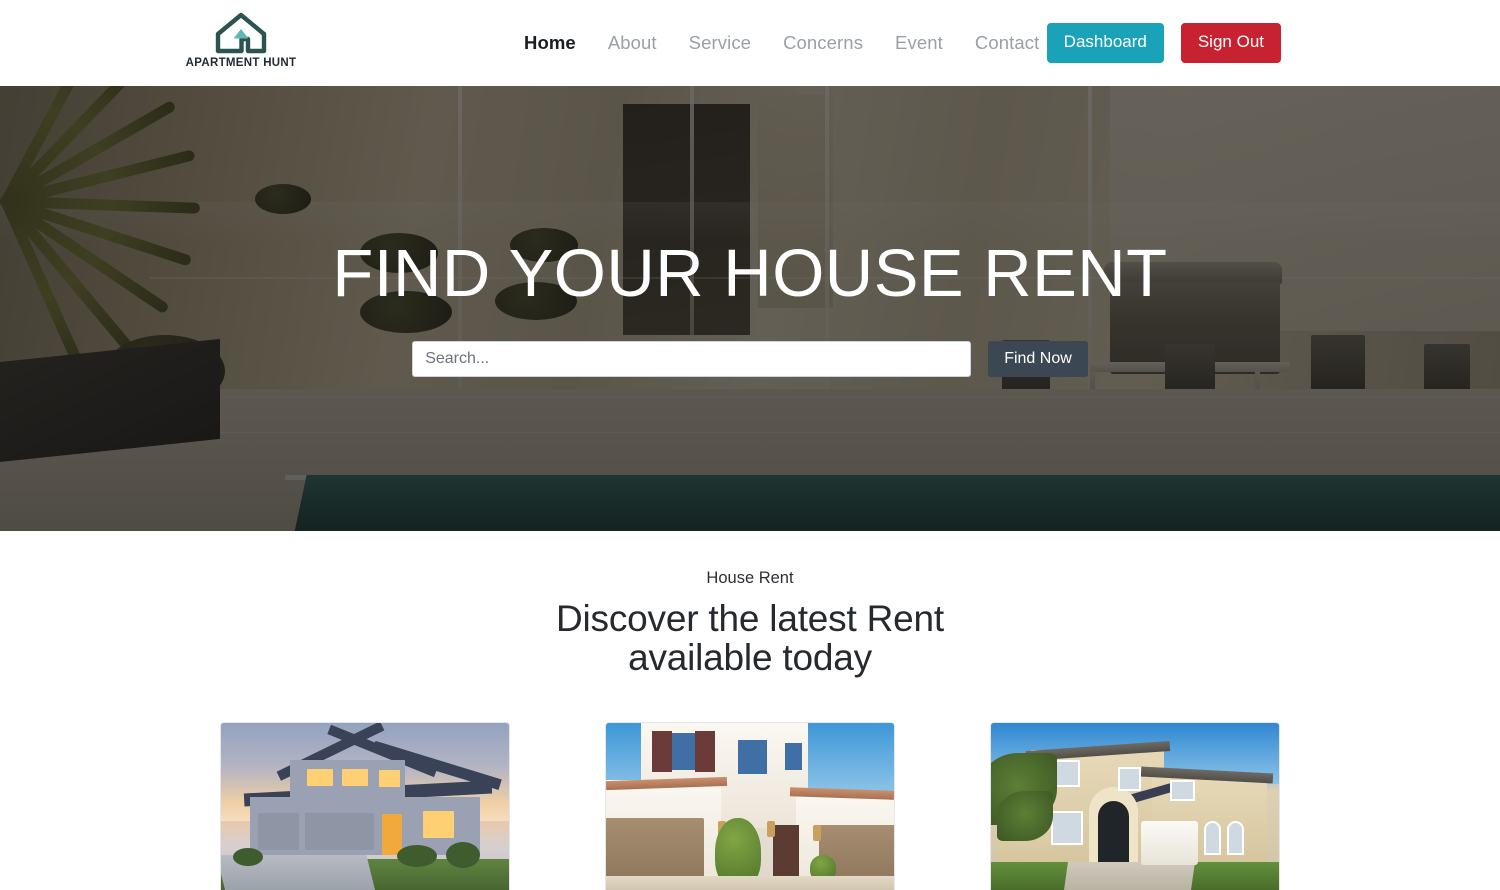  I want to click on section-title-line1: Discover the latest Rent, so click(750, 618).